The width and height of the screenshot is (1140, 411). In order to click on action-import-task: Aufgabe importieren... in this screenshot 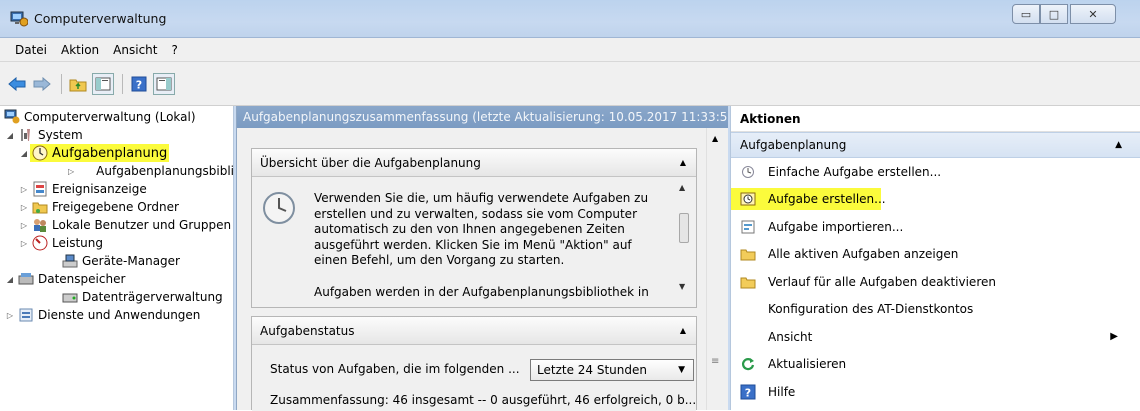, I will do `click(935, 227)`.